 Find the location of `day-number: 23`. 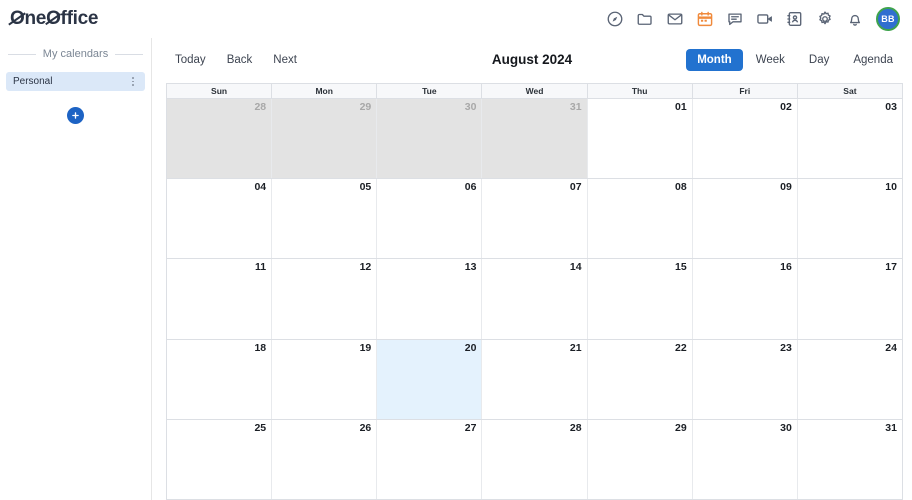

day-number: 23 is located at coordinates (786, 347).